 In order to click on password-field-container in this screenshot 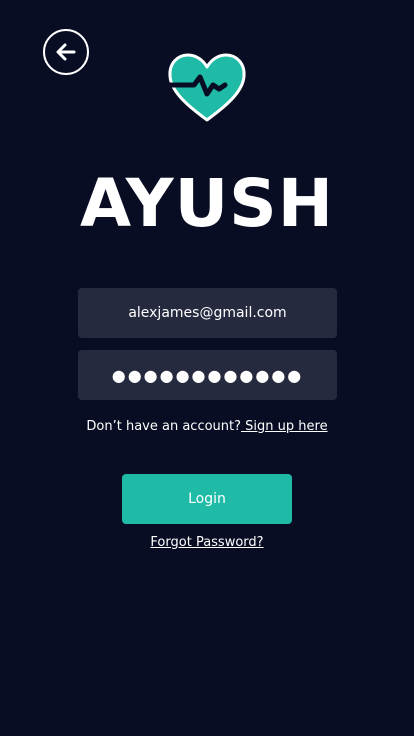, I will do `click(207, 375)`.